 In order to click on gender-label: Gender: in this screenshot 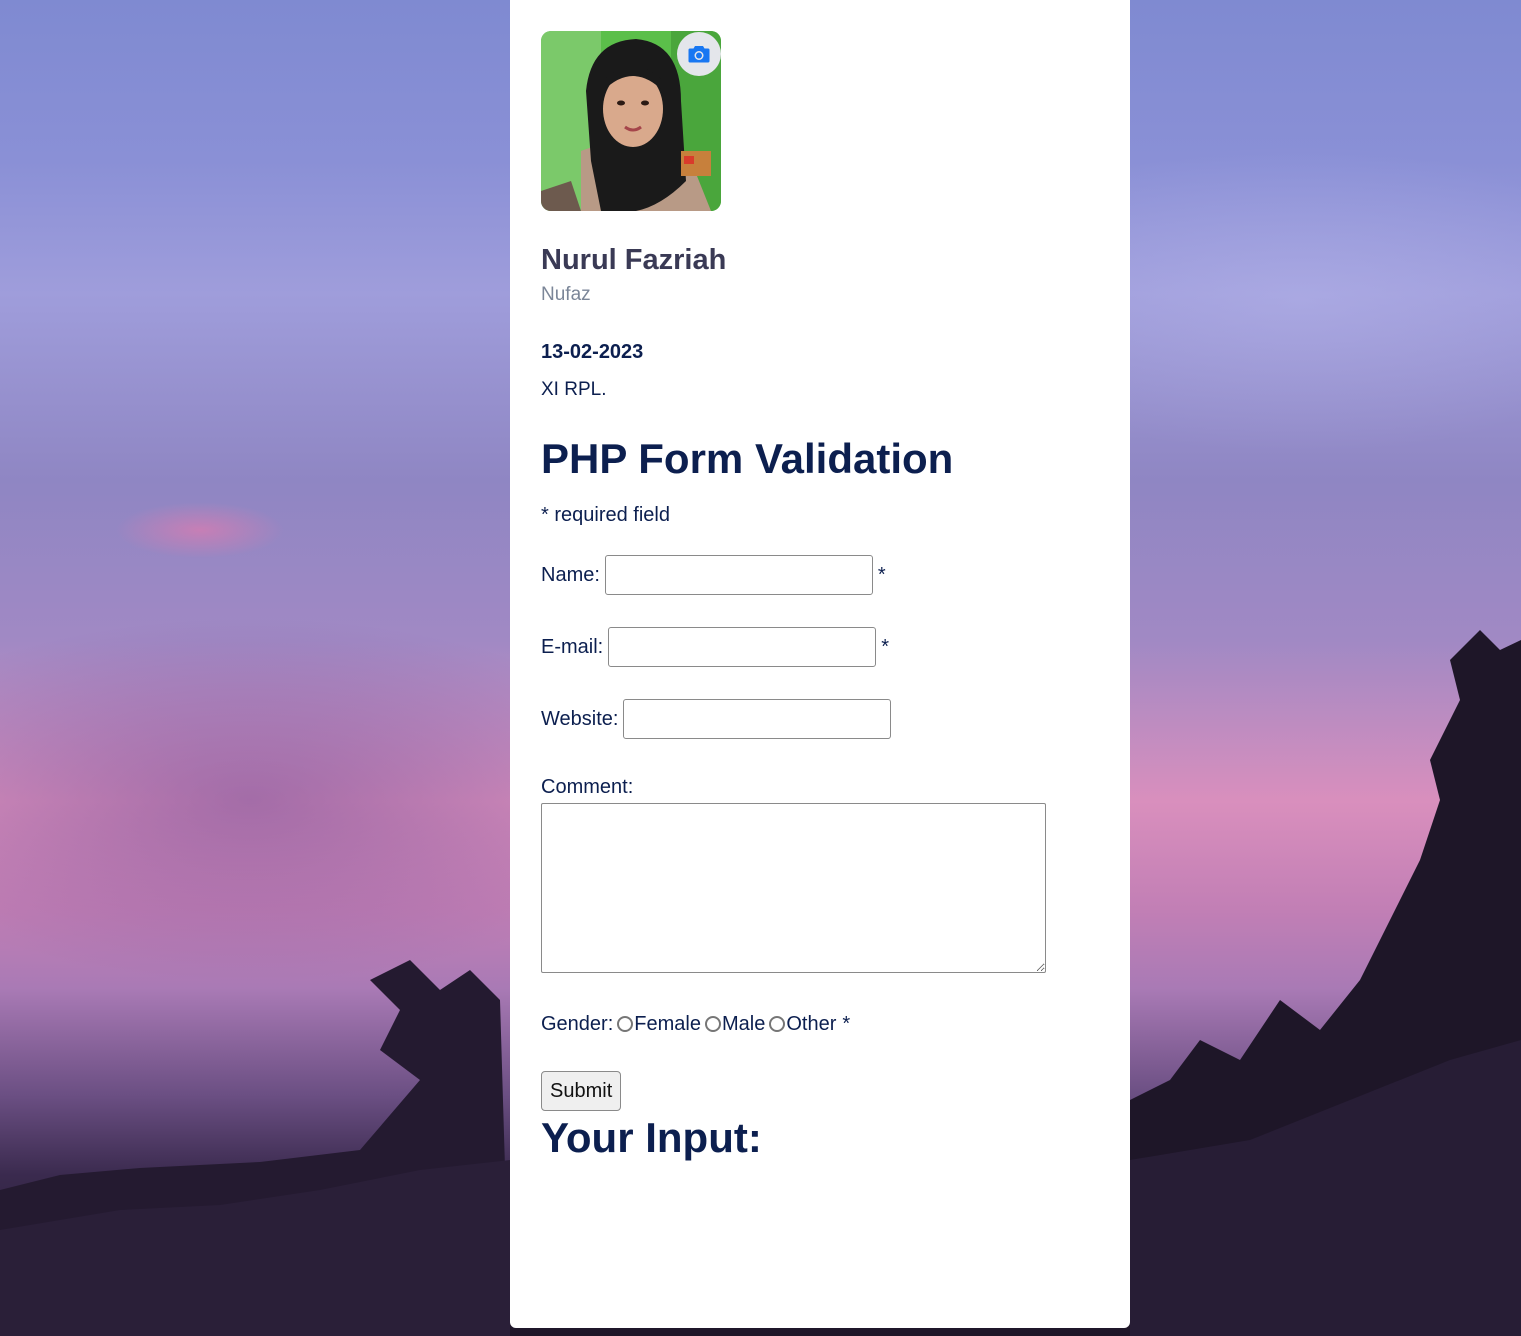, I will do `click(577, 1024)`.